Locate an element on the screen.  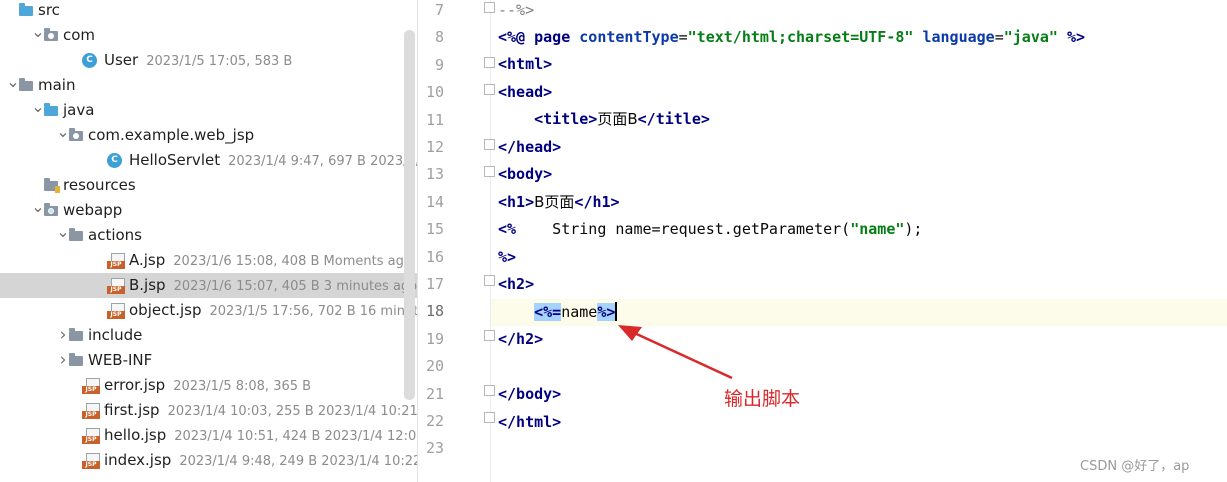
tree-item-error-jsp: JSP error.jsp 2023/1/5 8:08, 365 B is located at coordinates (208, 385).